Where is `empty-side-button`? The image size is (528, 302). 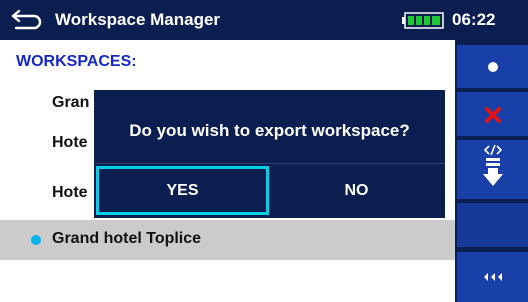
empty-side-button is located at coordinates (492, 225).